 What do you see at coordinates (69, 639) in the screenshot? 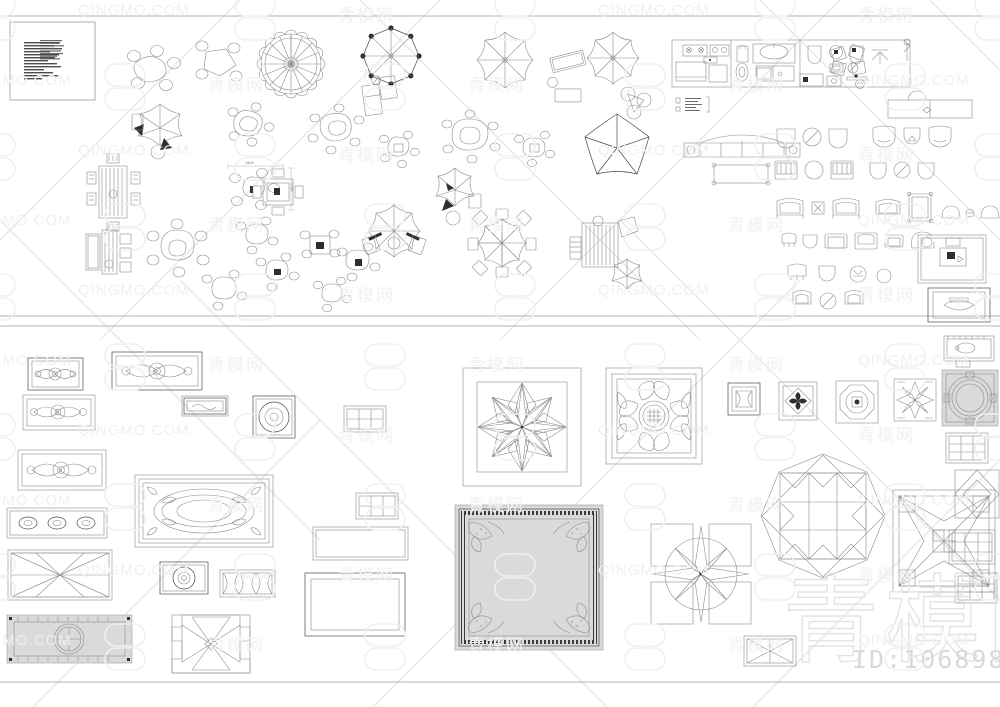
I see `rug-terrazzo-circle` at bounding box center [69, 639].